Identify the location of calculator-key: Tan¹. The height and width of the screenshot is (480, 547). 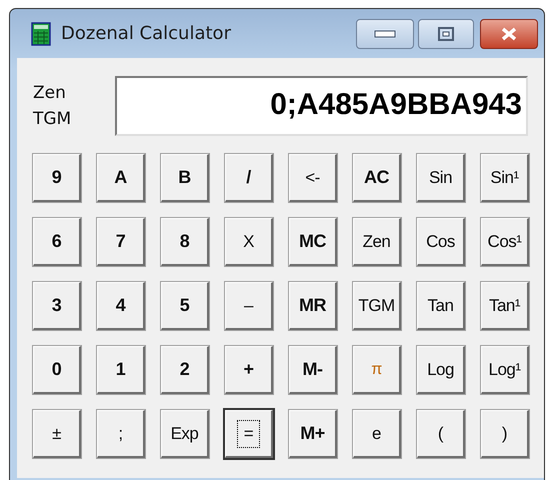
(505, 306).